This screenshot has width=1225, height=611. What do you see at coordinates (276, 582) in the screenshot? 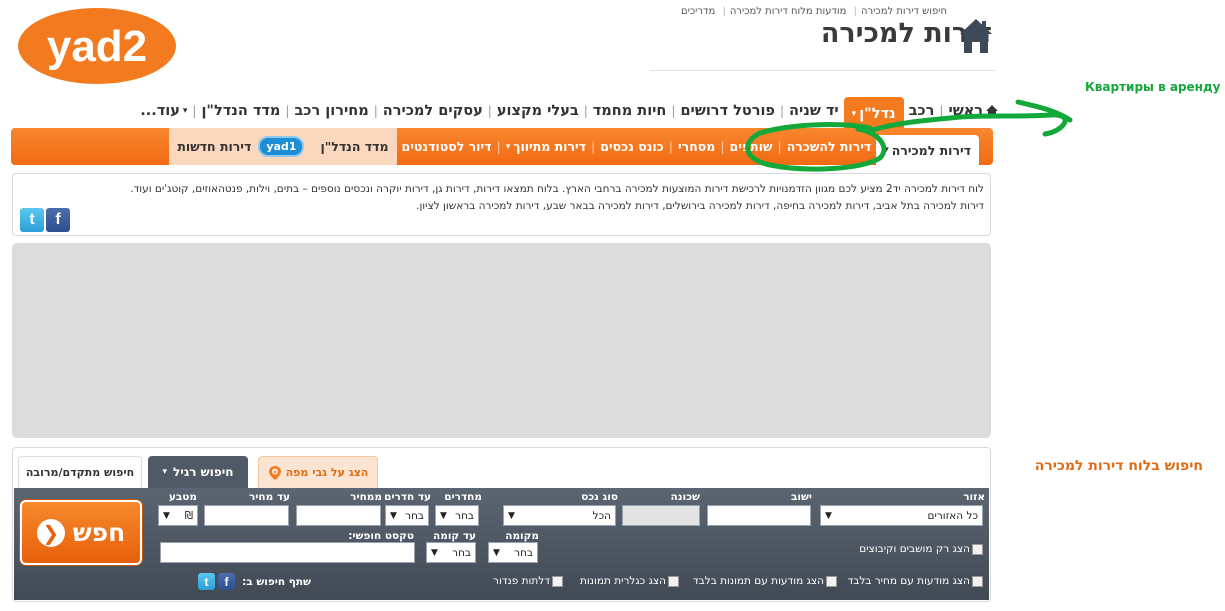
I see `share-search-label: שתף חיפוש ב:` at bounding box center [276, 582].